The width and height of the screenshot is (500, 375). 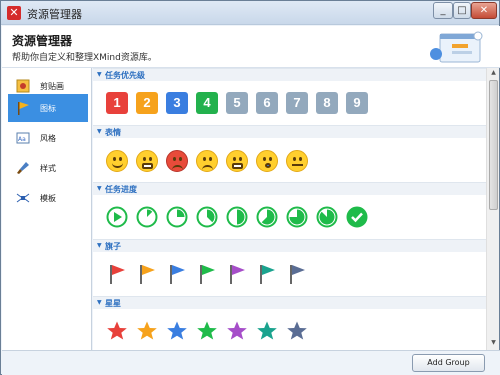 What do you see at coordinates (147, 161) in the screenshot?
I see `grin-icon` at bounding box center [147, 161].